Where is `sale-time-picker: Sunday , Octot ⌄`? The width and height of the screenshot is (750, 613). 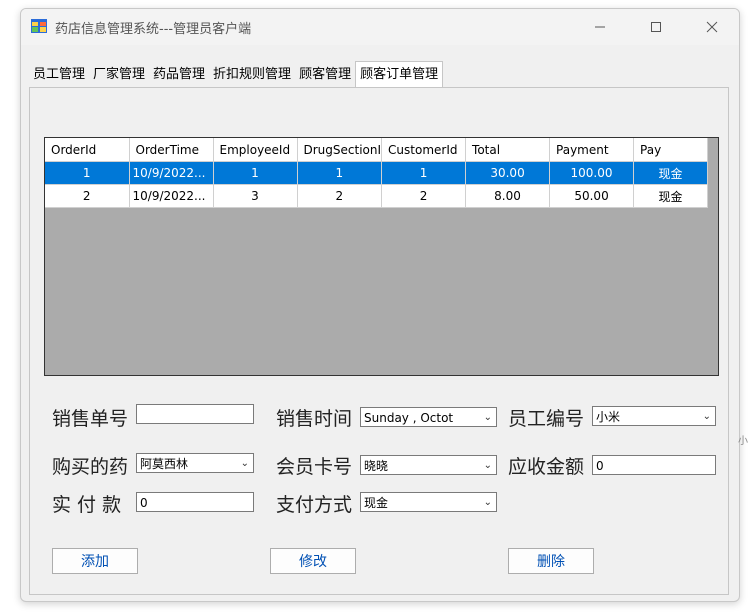 sale-time-picker: Sunday , Octot ⌄ is located at coordinates (428, 417).